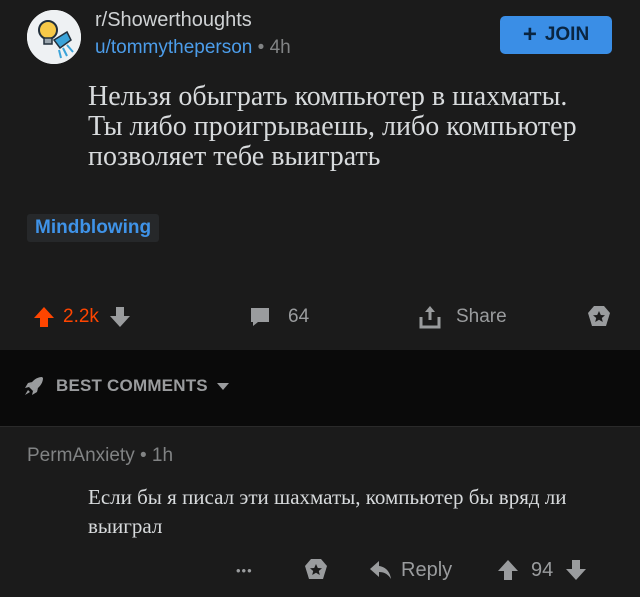  Describe the element at coordinates (427, 569) in the screenshot. I see `reply-label: Reply` at that location.